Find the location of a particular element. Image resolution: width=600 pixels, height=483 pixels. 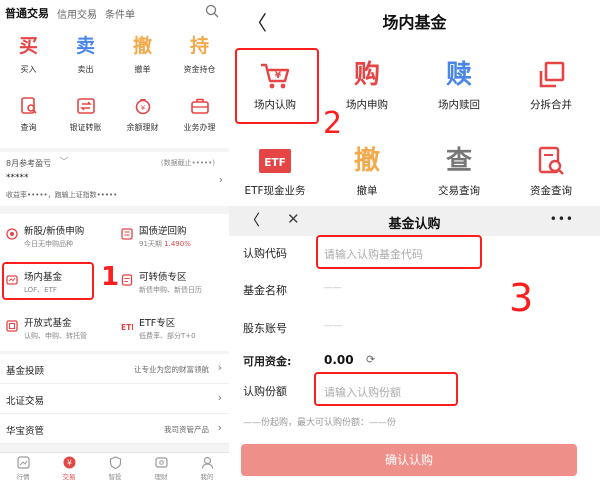

annotation-number-1: 1 is located at coordinates (110, 277).